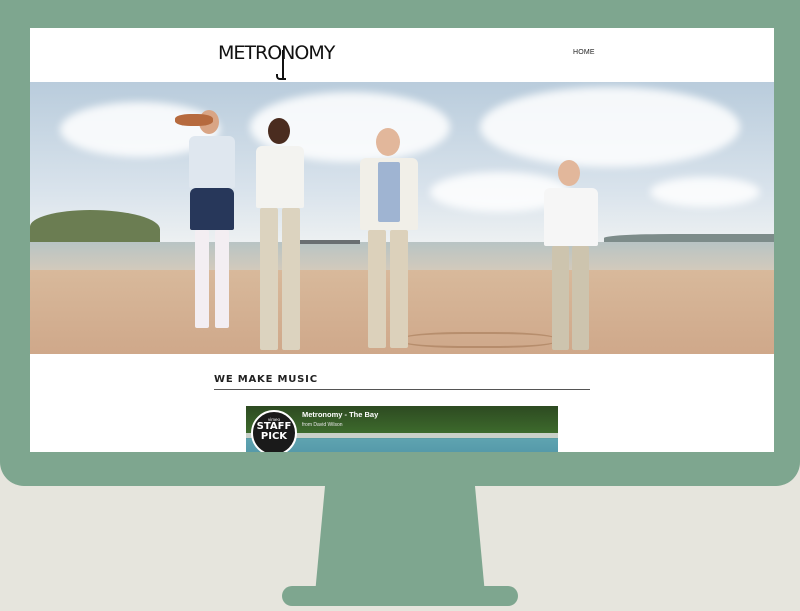  I want to click on site-logo: METRONOMY, so click(276, 63).